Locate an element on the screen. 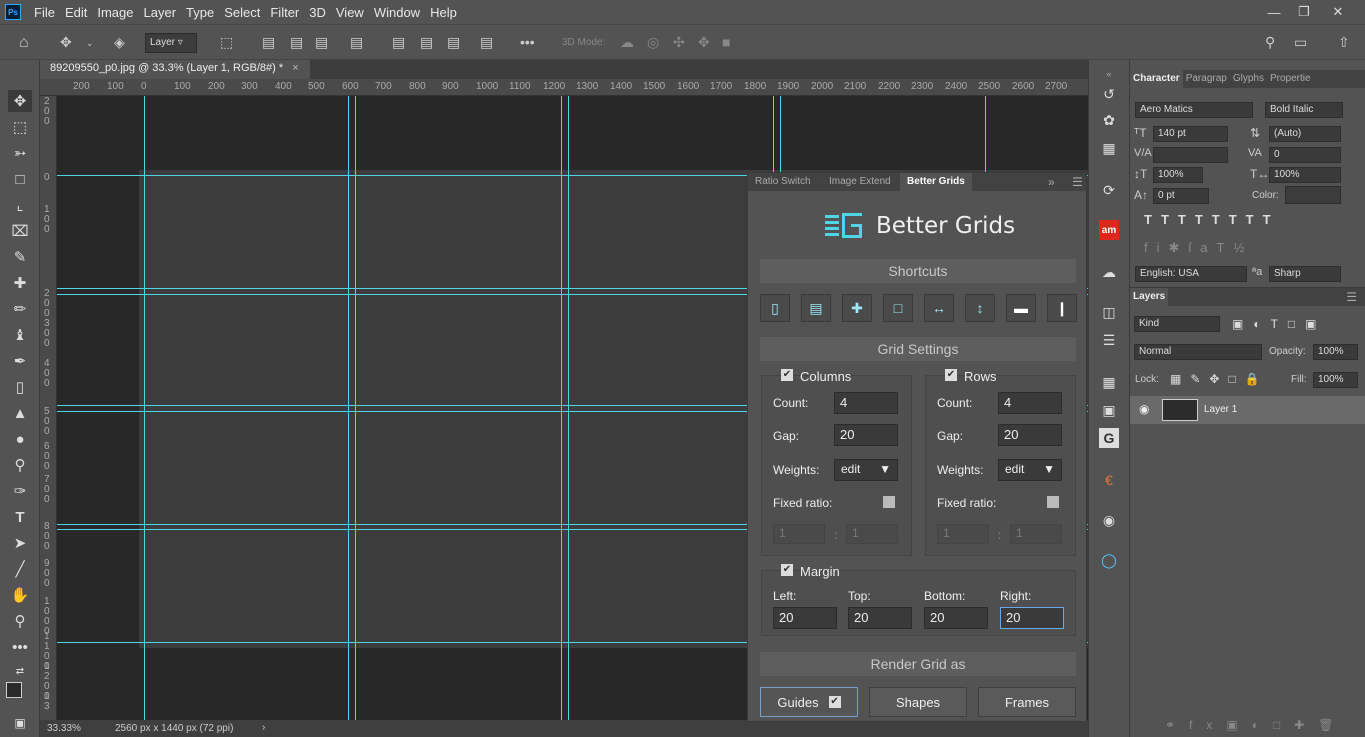 The height and width of the screenshot is (737, 1365). layers-comp-icon: ◫ is located at coordinates (1109, 312).